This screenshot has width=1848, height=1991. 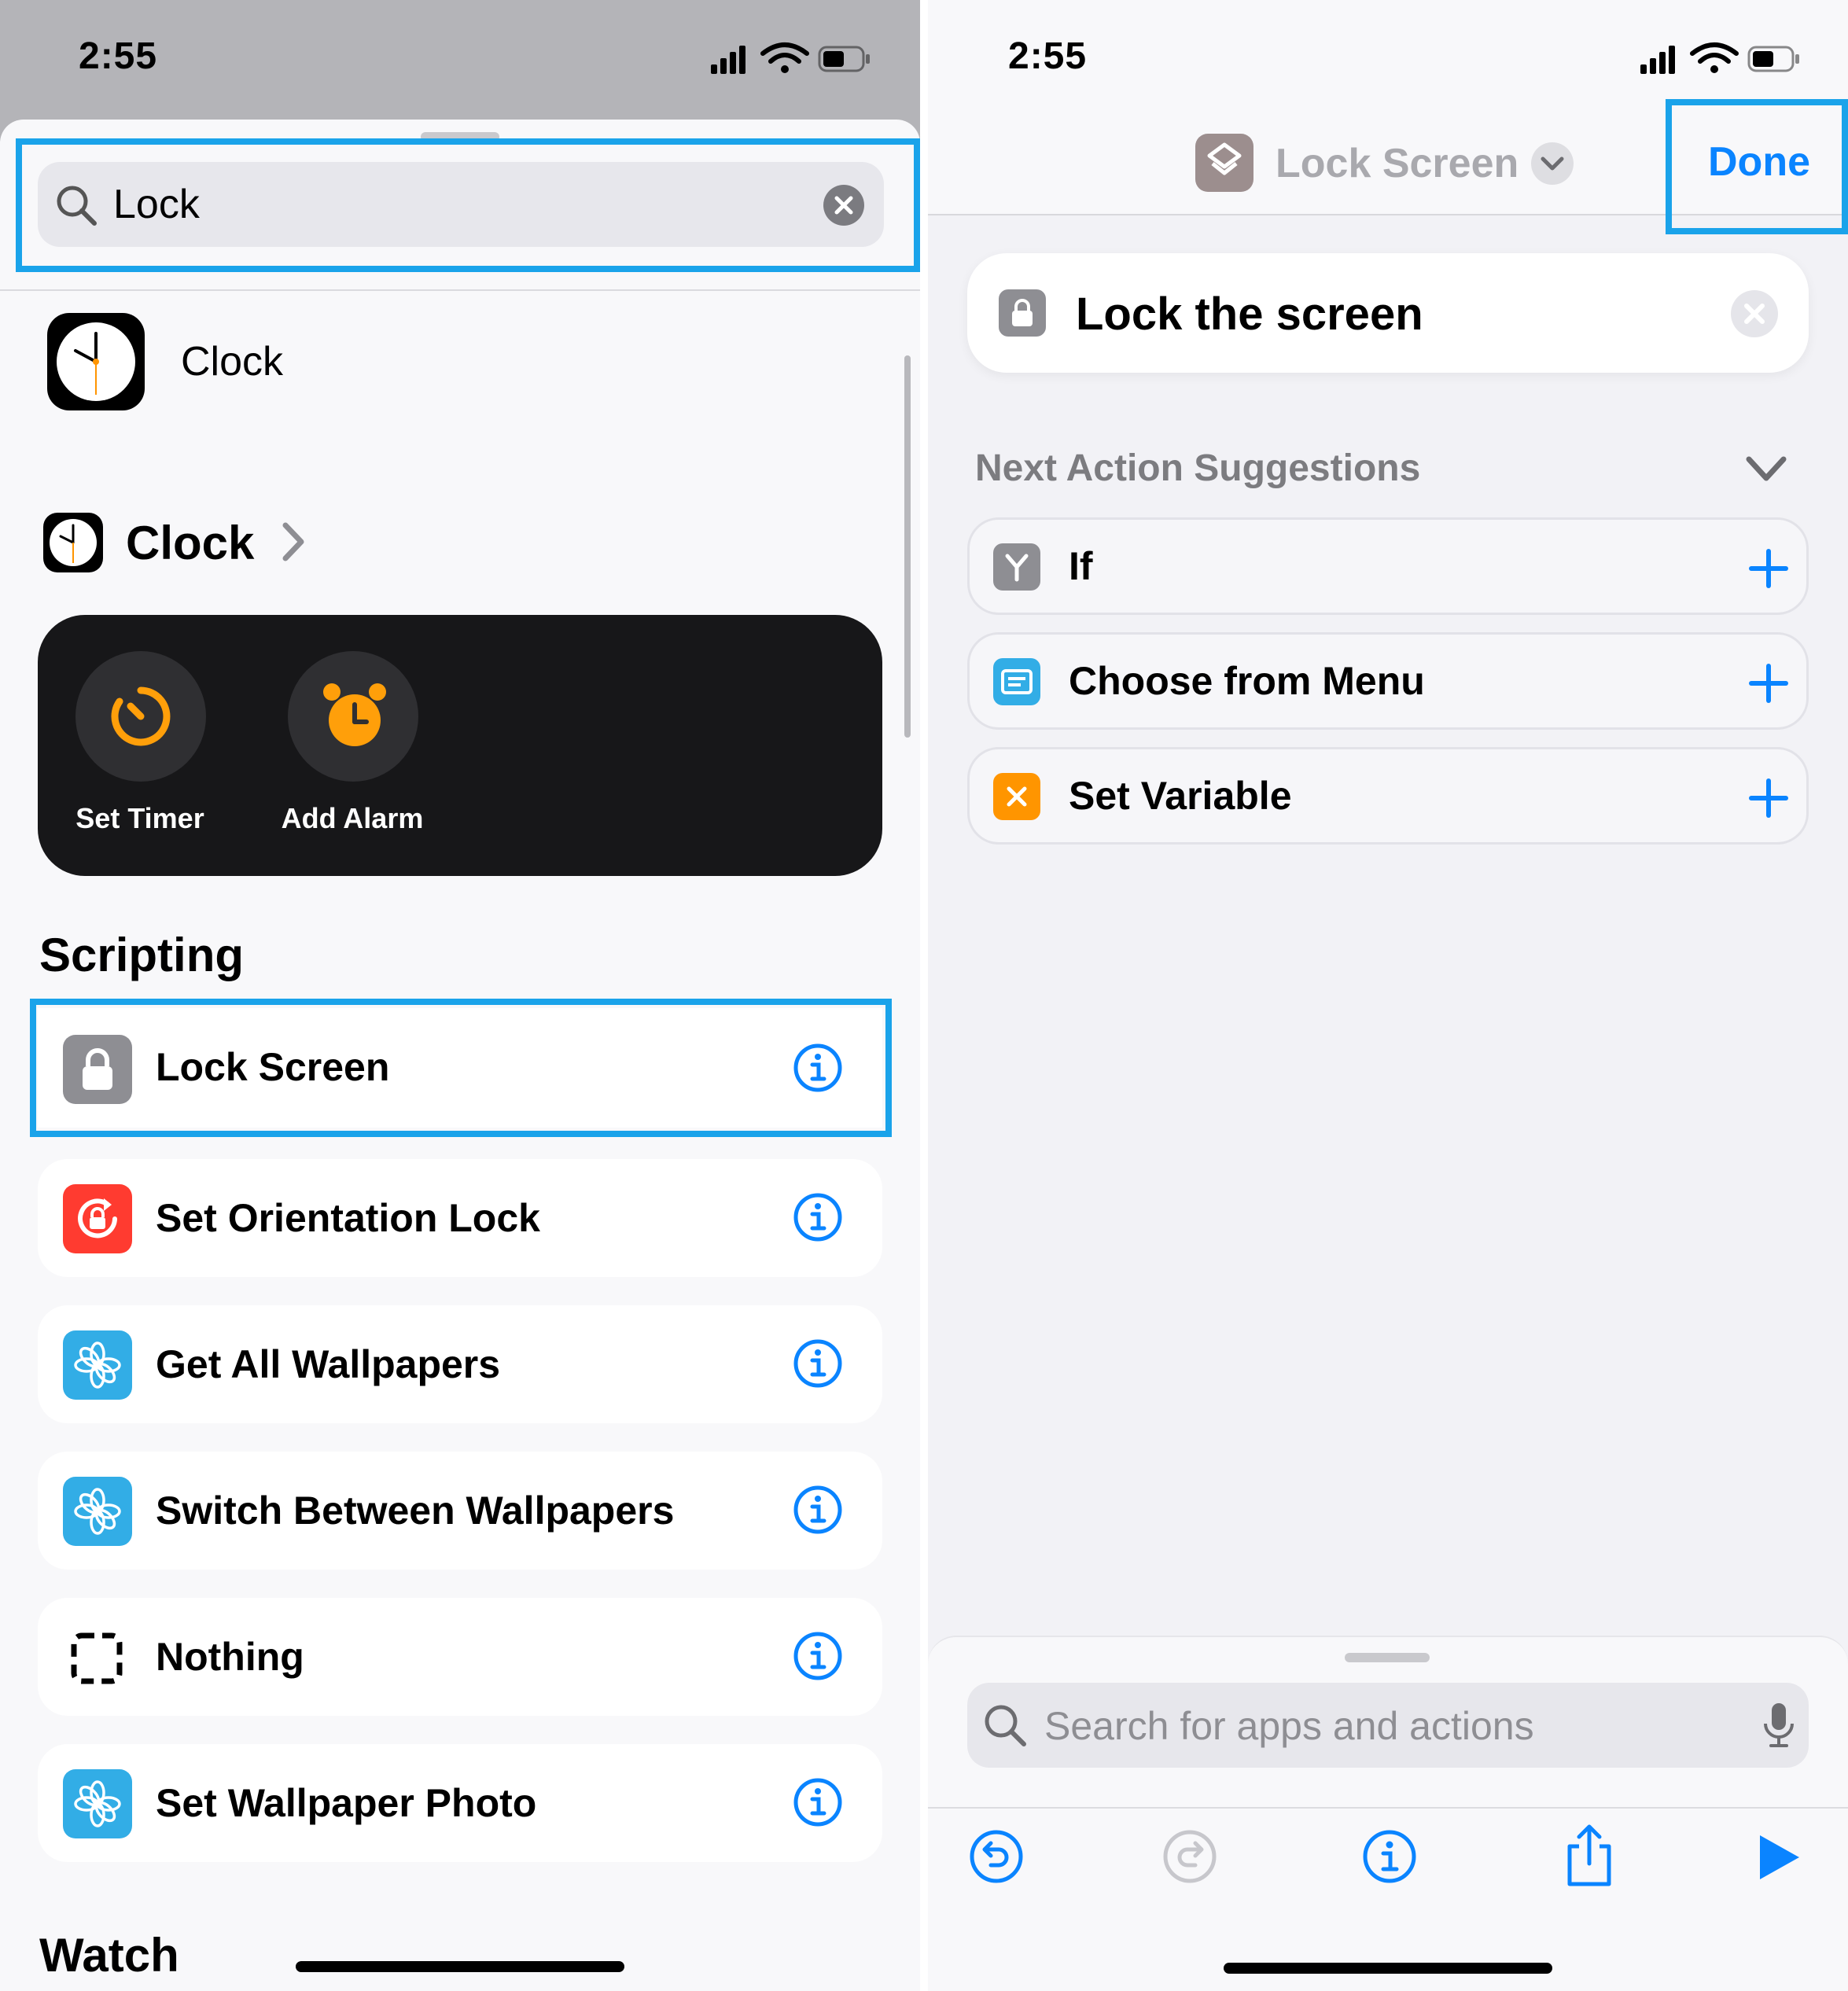 What do you see at coordinates (141, 716) in the screenshot?
I see `timer-icon` at bounding box center [141, 716].